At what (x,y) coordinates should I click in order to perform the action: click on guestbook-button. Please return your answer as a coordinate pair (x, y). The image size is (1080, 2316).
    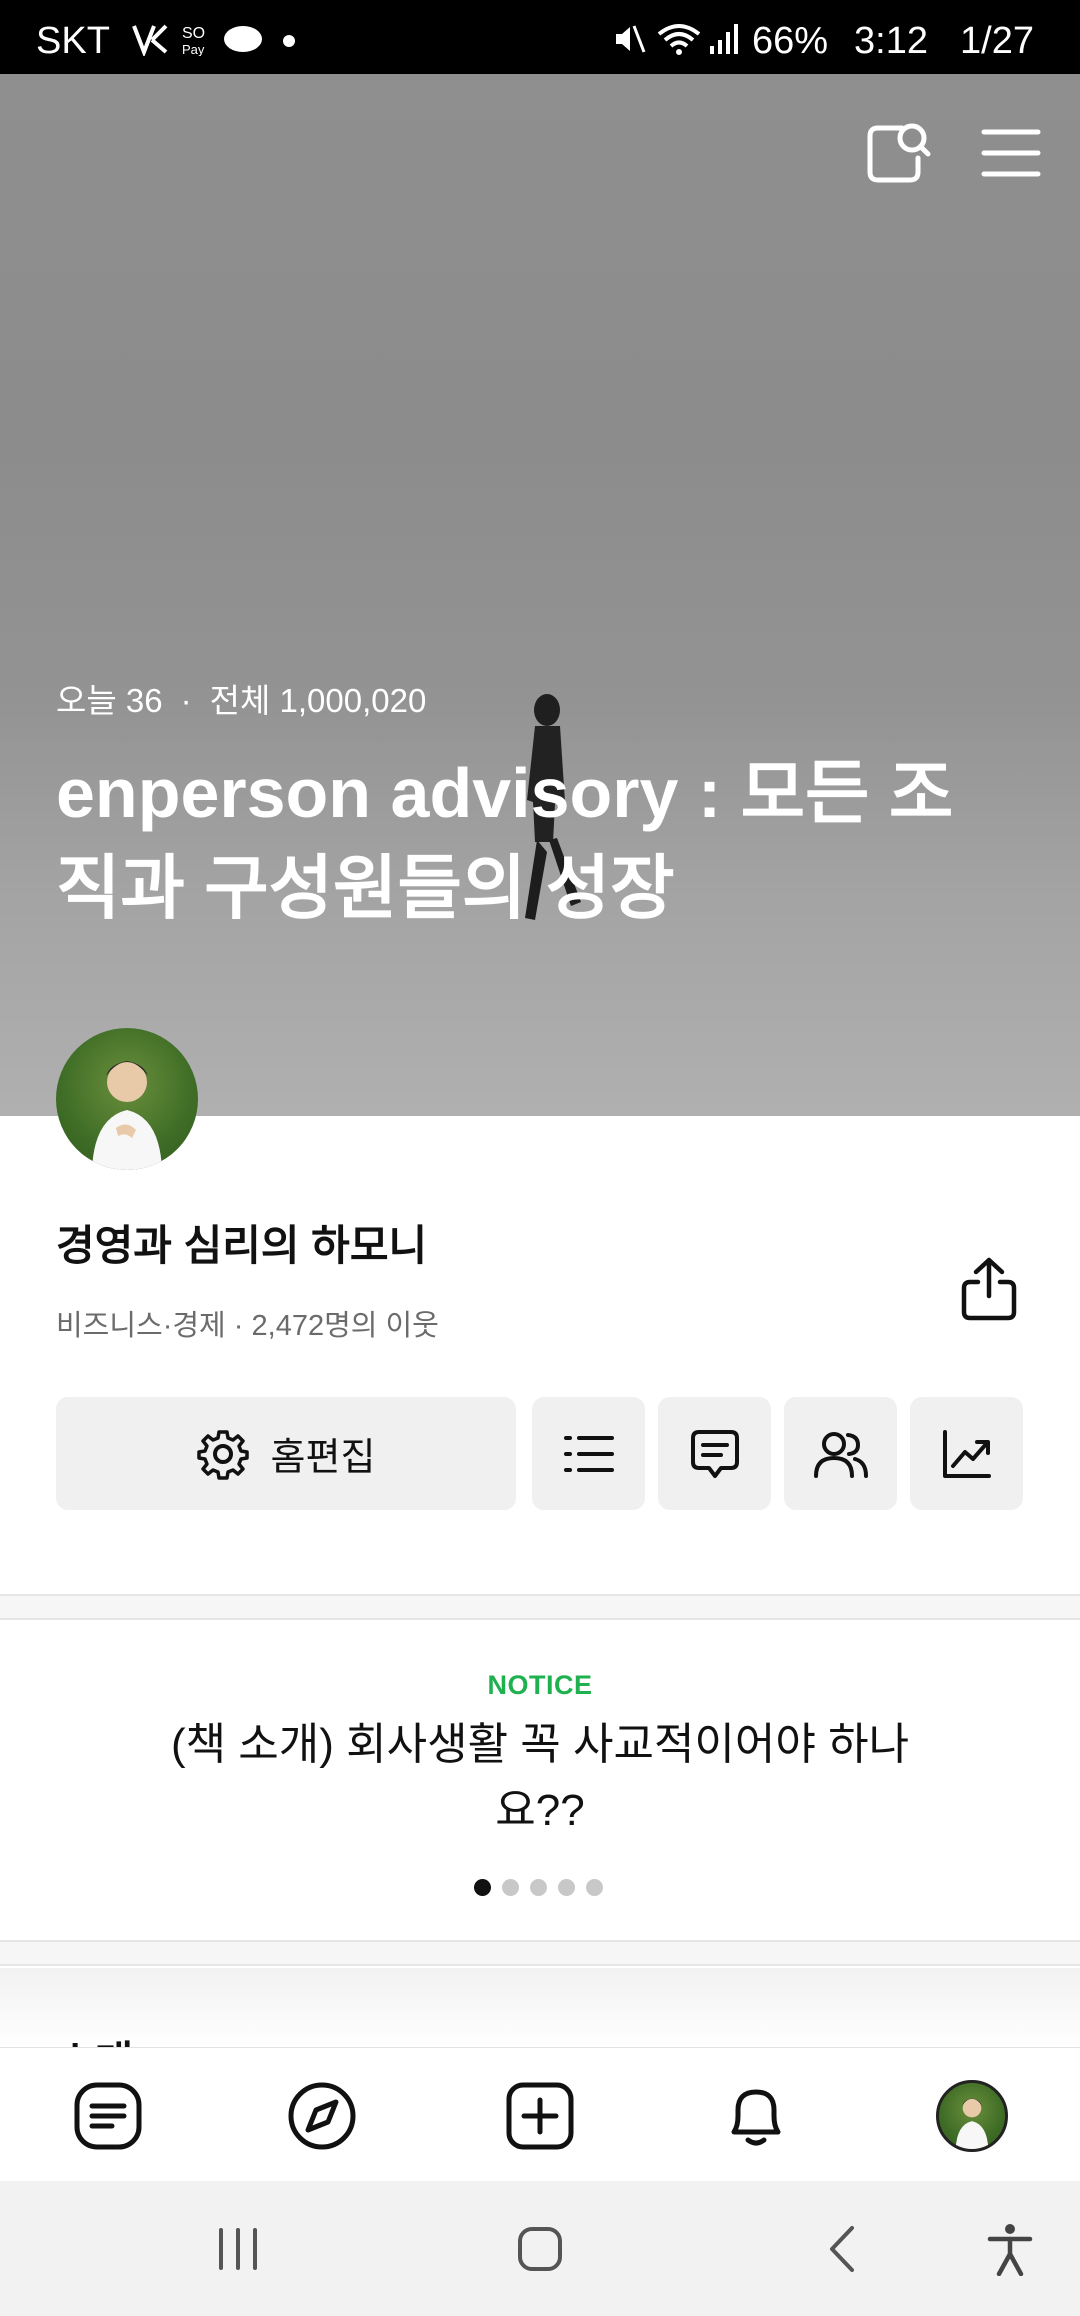
    Looking at the image, I should click on (714, 1453).